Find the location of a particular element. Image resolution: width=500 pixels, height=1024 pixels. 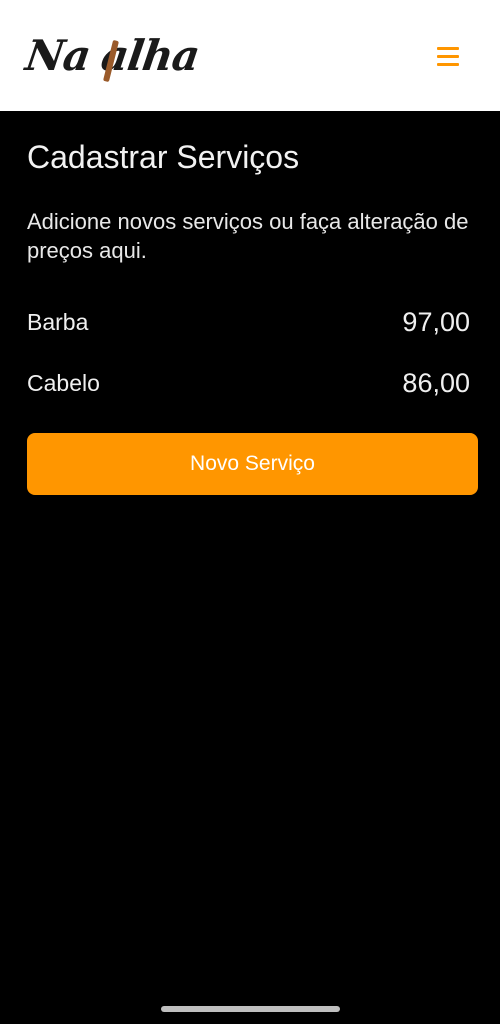

service-row-barba: Barba 97,00 is located at coordinates (248, 322).